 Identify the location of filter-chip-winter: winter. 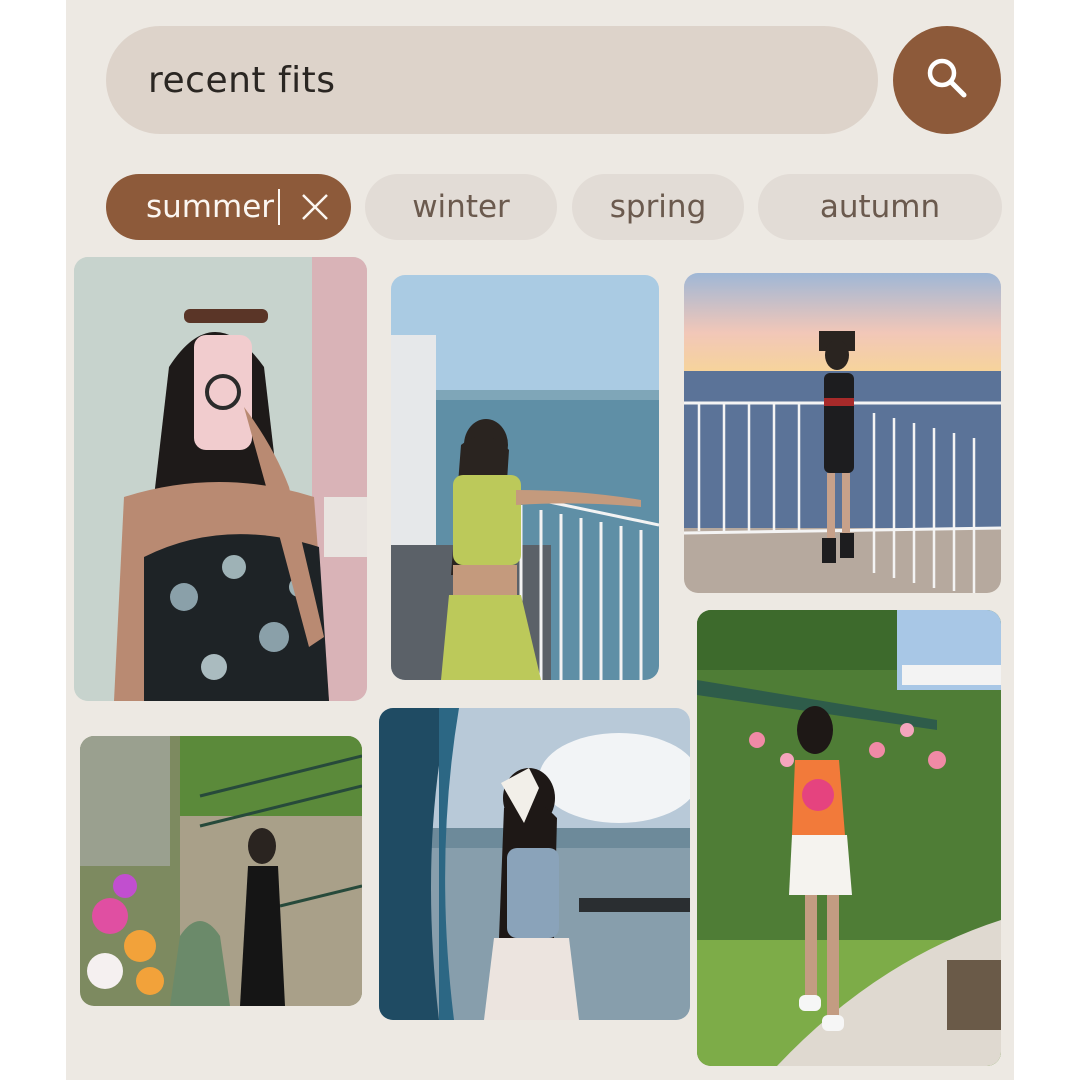
(461, 207).